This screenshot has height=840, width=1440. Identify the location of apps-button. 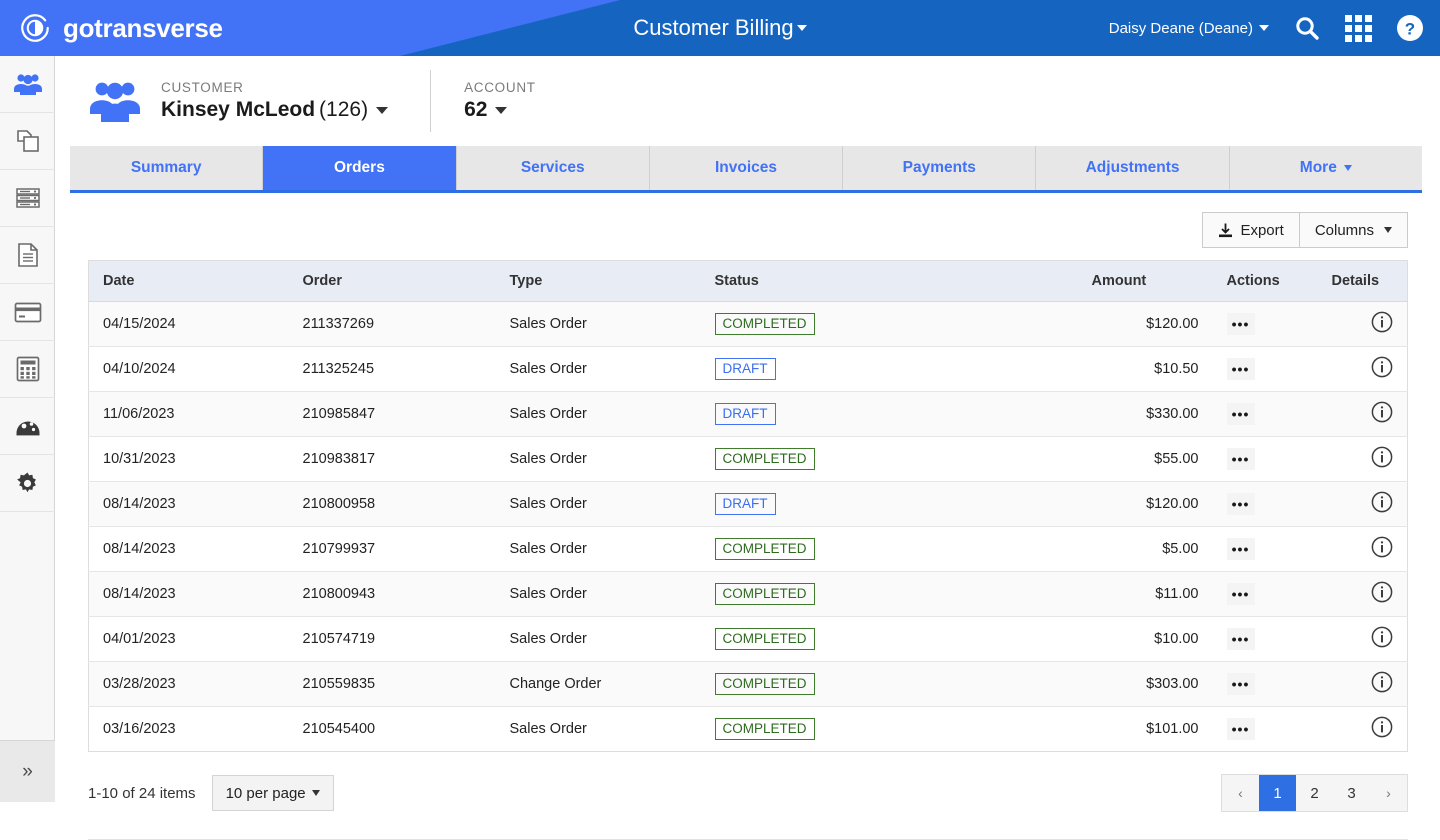
(1358, 28).